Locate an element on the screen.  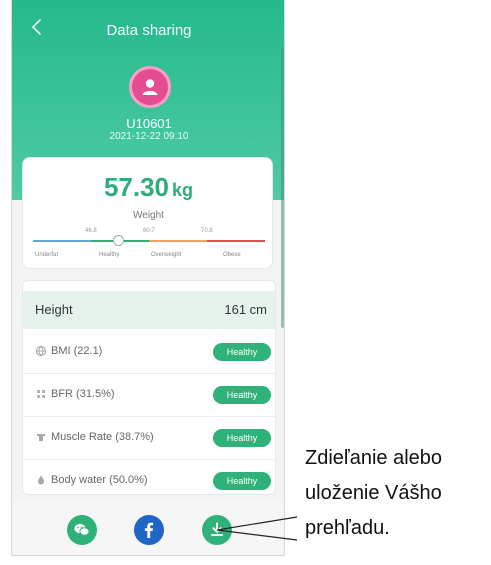
facebook-icon is located at coordinates (149, 530).